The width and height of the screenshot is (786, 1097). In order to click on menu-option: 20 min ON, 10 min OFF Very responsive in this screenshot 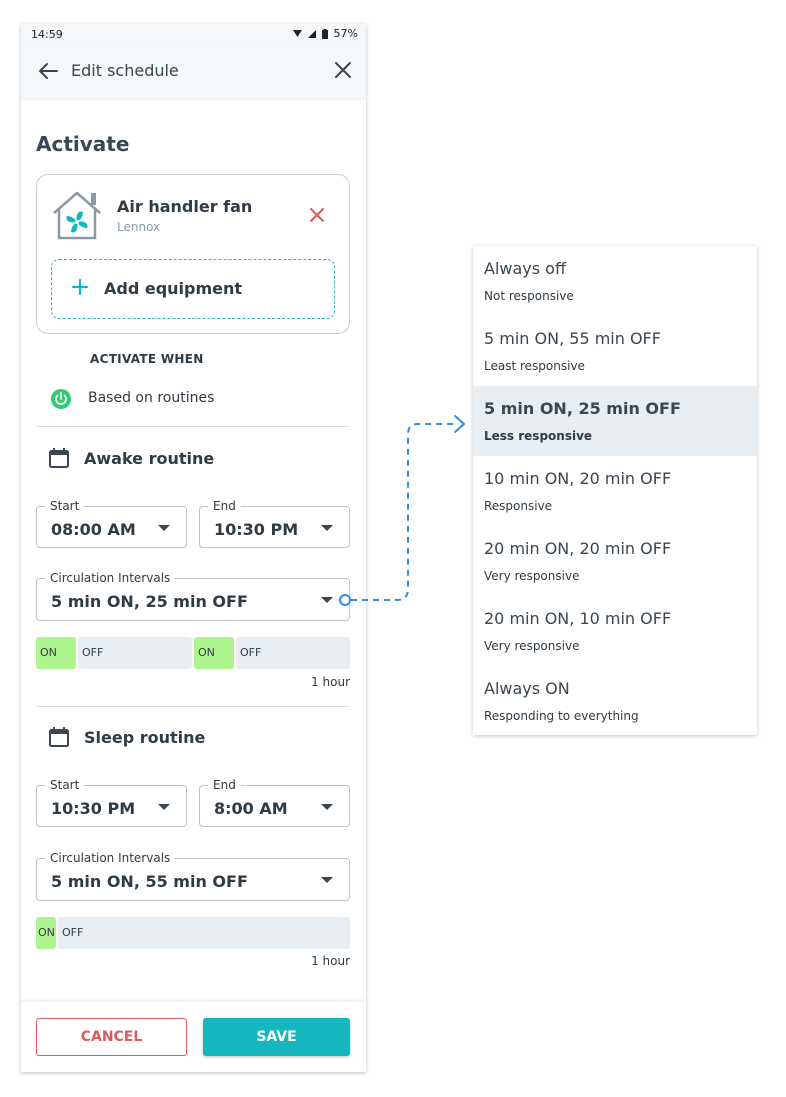, I will do `click(615, 631)`.